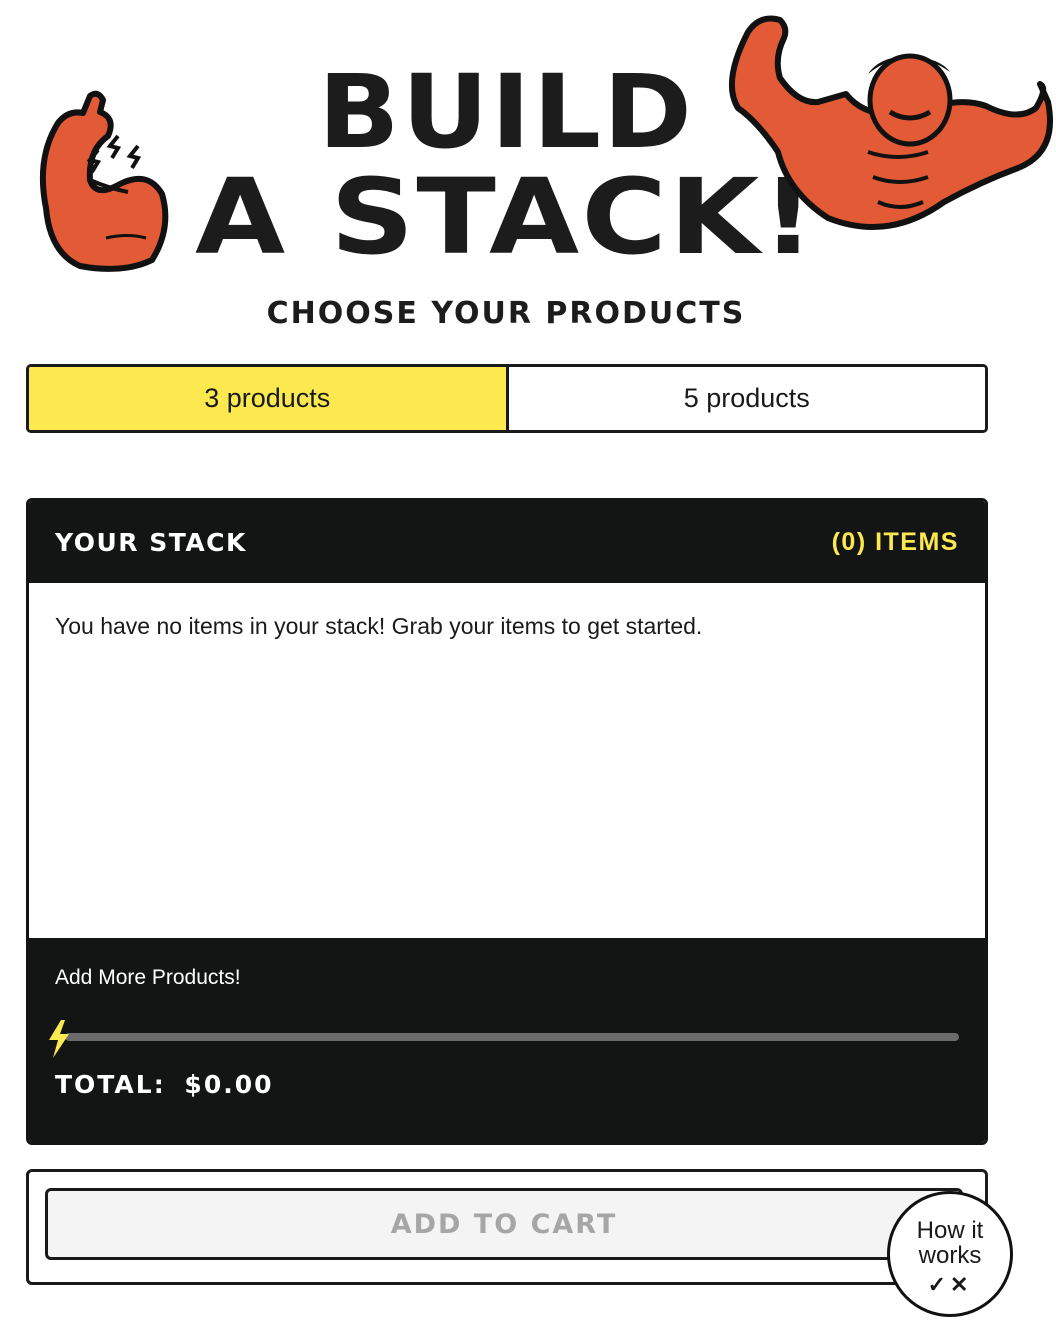 Image resolution: width=1056 pixels, height=1326 pixels. I want to click on tab-5-products: 5 products, so click(746, 398).